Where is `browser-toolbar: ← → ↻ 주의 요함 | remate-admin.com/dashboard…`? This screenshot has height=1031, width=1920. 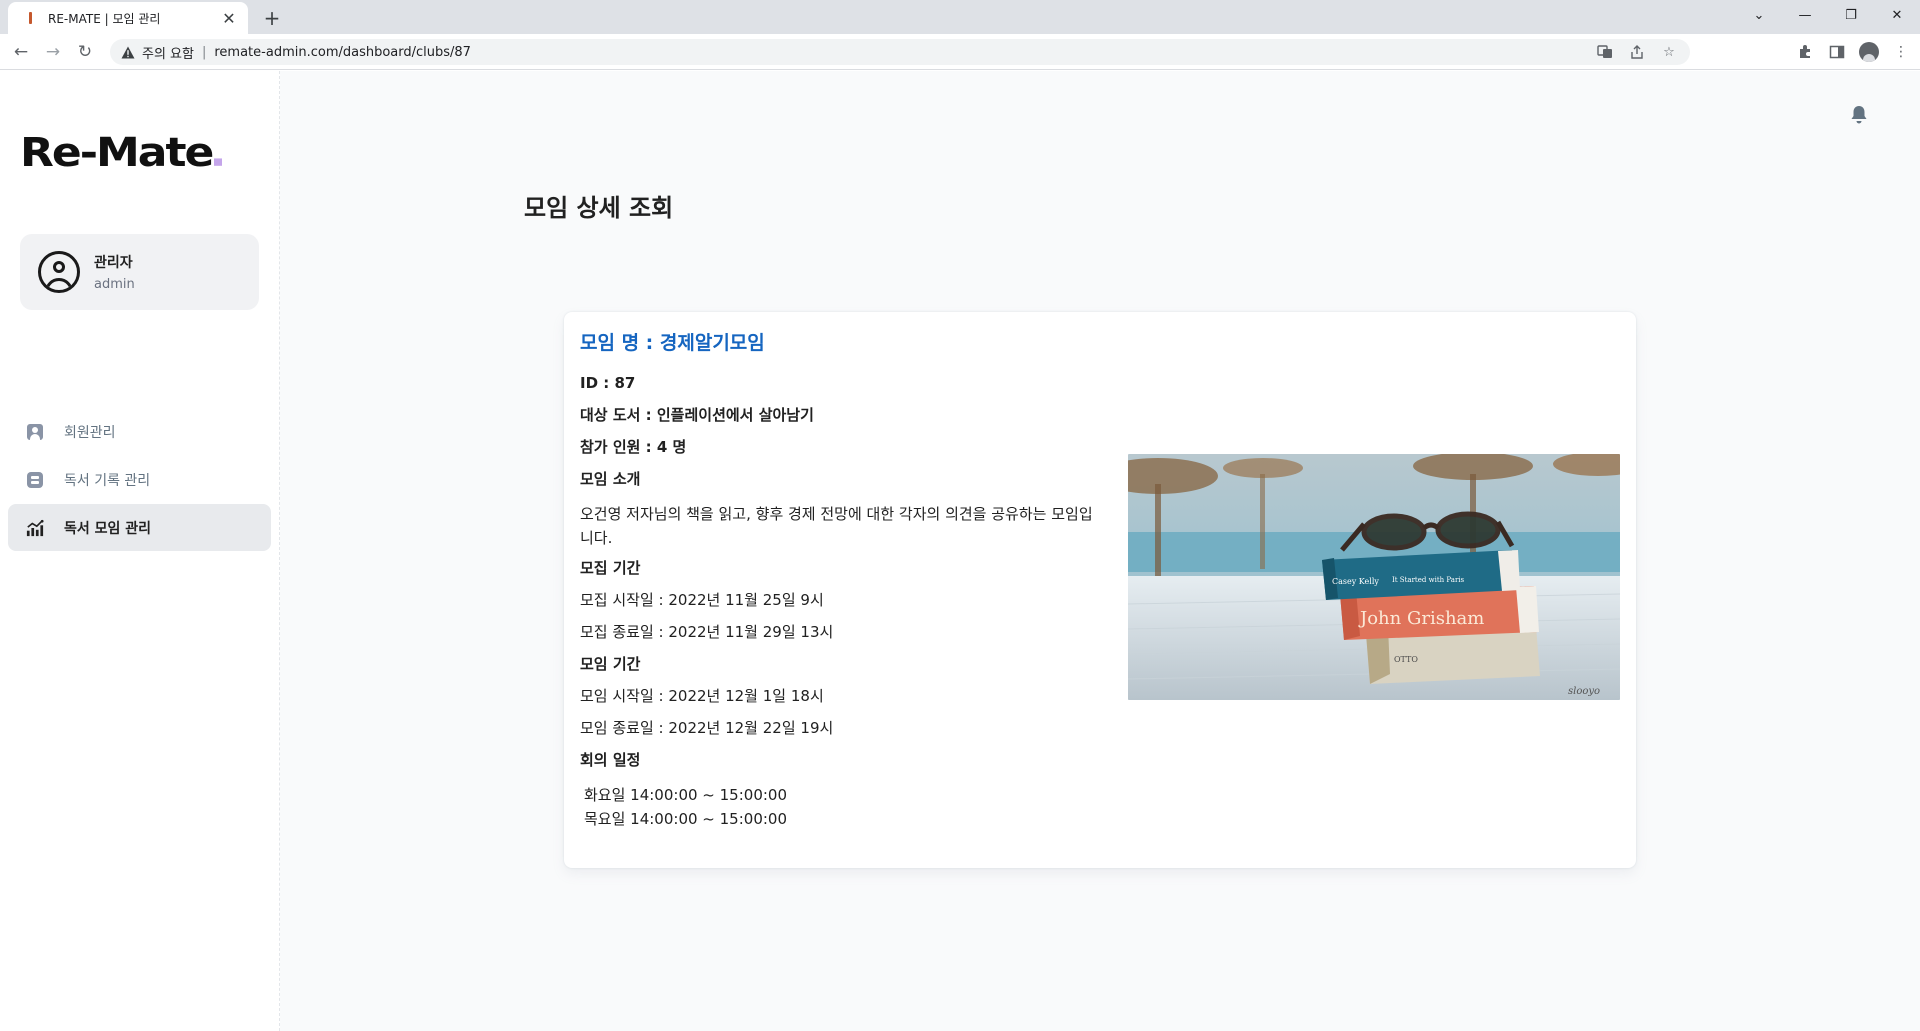 browser-toolbar: ← → ↻ 주의 요함 | remate-admin.com/dashboard… is located at coordinates (960, 52).